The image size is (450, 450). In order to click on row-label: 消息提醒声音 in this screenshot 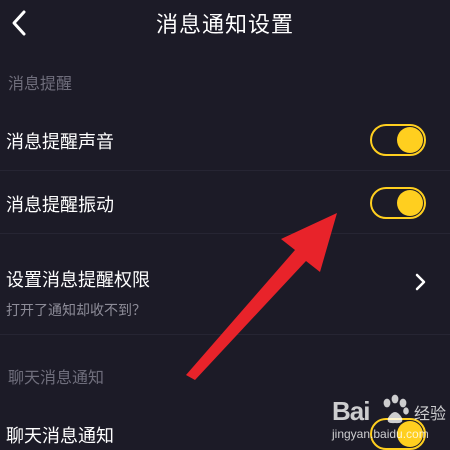, I will do `click(60, 142)`.